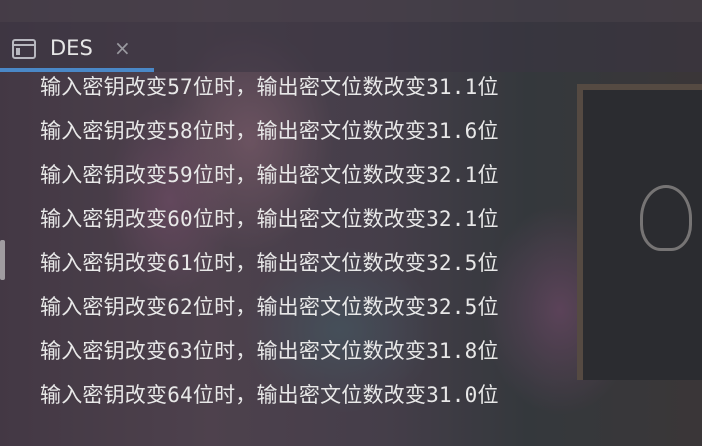 Image resolution: width=702 pixels, height=446 pixels. What do you see at coordinates (269, 395) in the screenshot?
I see `console-line: 输入密钥改变64位时，输出密文位数改变31.0位` at bounding box center [269, 395].